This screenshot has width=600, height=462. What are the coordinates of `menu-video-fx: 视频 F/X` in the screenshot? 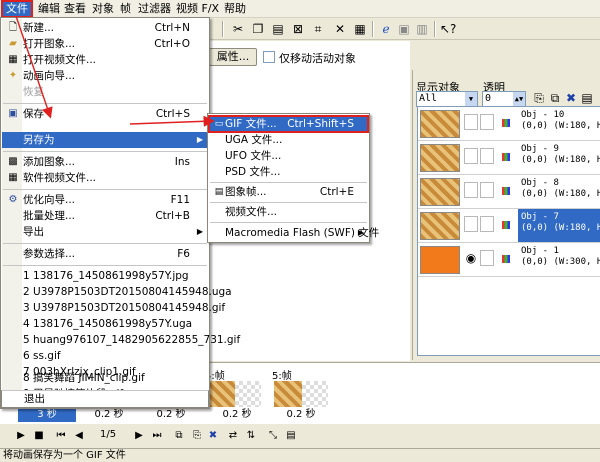 It's located at (197, 9).